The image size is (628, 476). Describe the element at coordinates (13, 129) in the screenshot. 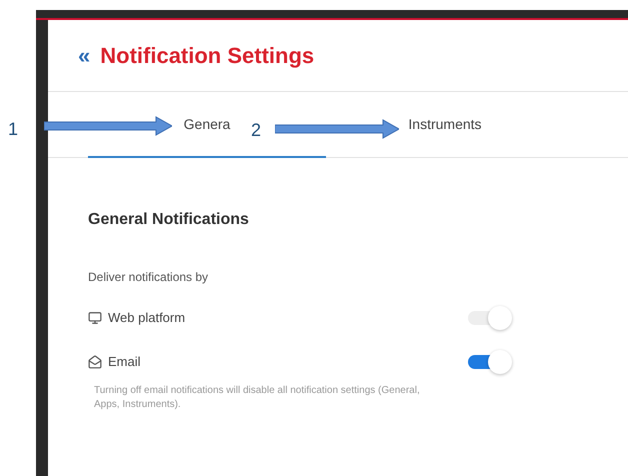

I see `annotation-number: 1` at that location.